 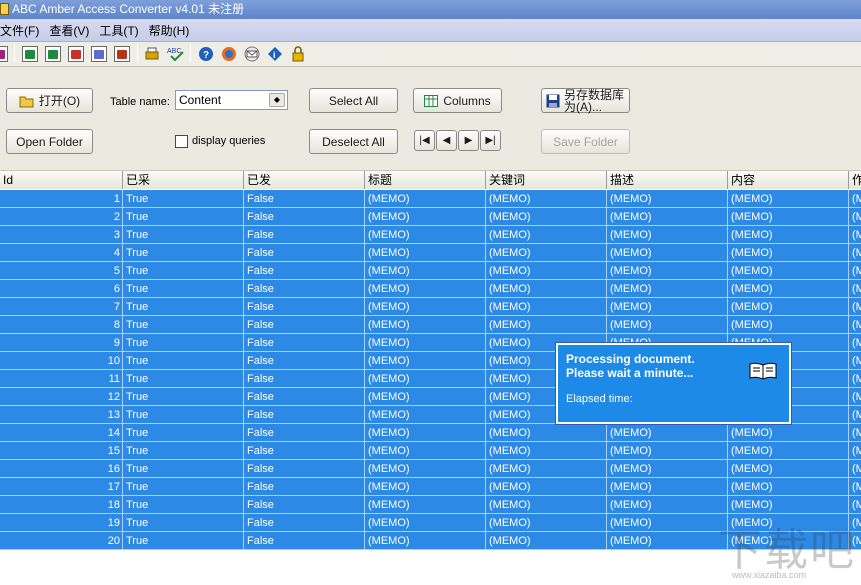 I want to click on table-cell: 1, so click(x=61, y=199).